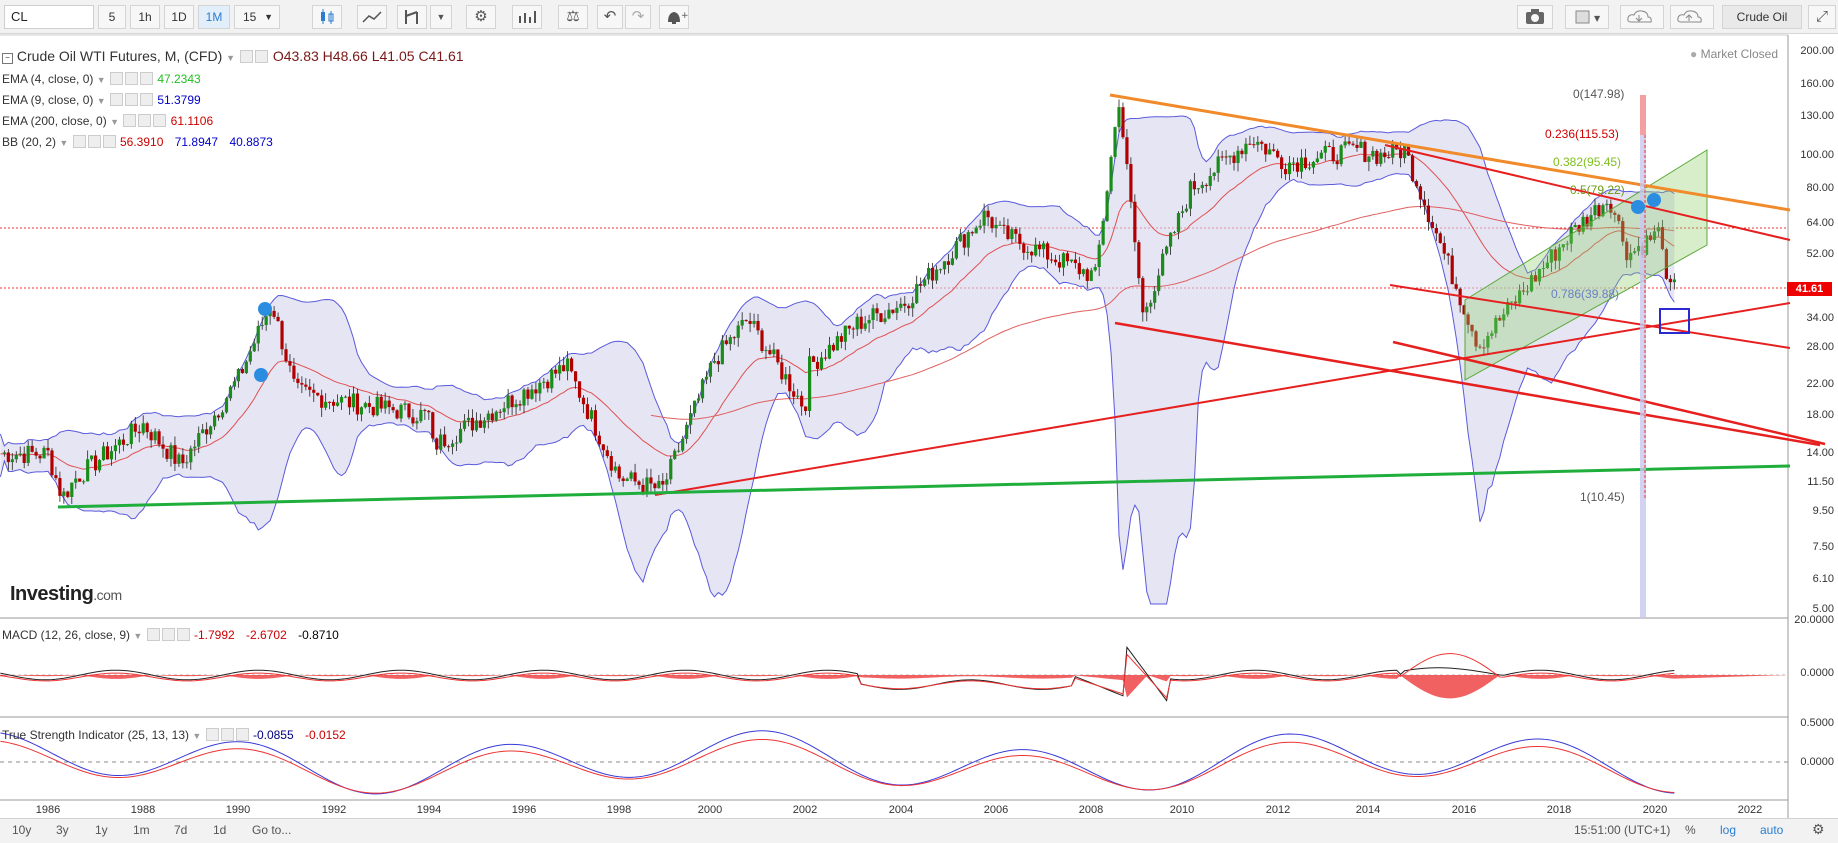 The width and height of the screenshot is (1838, 843). What do you see at coordinates (238, 810) in the screenshot?
I see `time-tick: 1990` at bounding box center [238, 810].